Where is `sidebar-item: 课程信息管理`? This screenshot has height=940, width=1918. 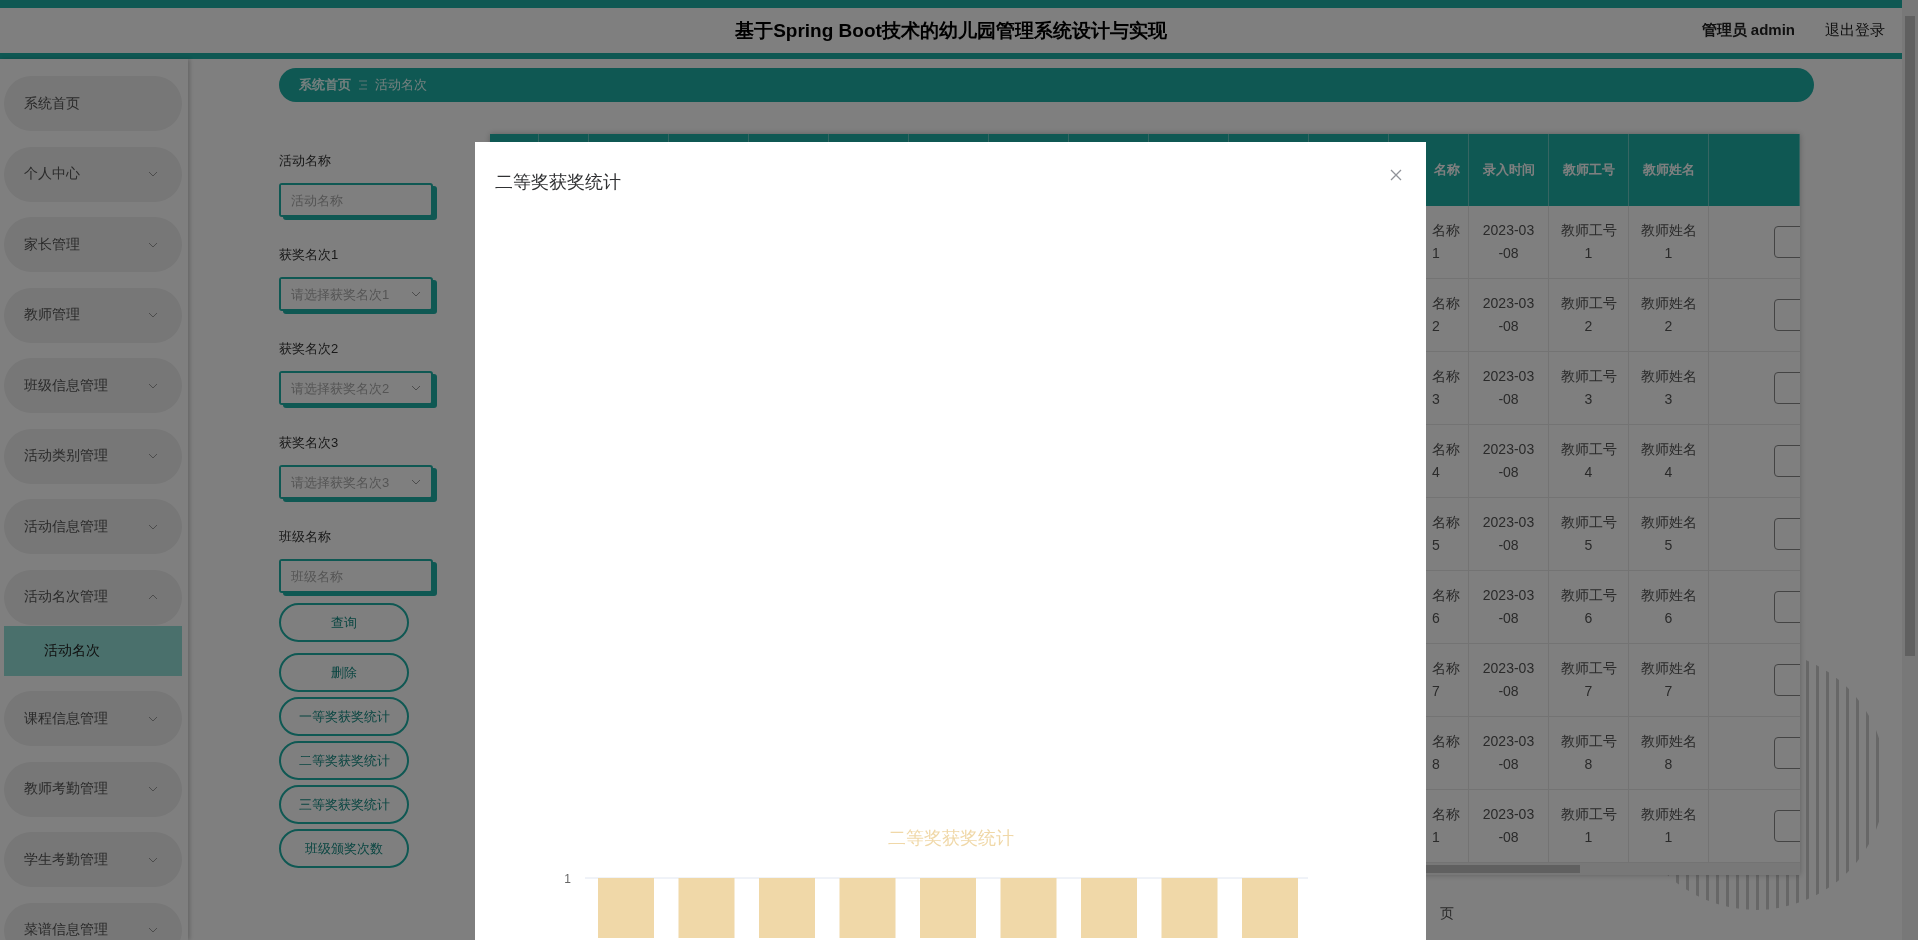
sidebar-item: 课程信息管理 is located at coordinates (93, 718).